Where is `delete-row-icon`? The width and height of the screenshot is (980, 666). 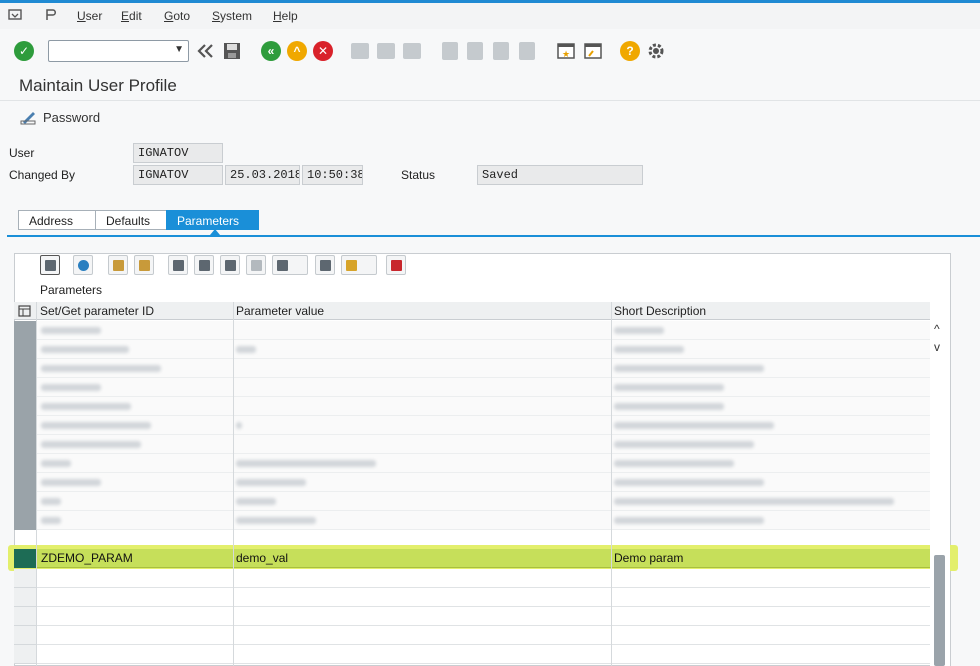
delete-row-icon is located at coordinates (396, 265).